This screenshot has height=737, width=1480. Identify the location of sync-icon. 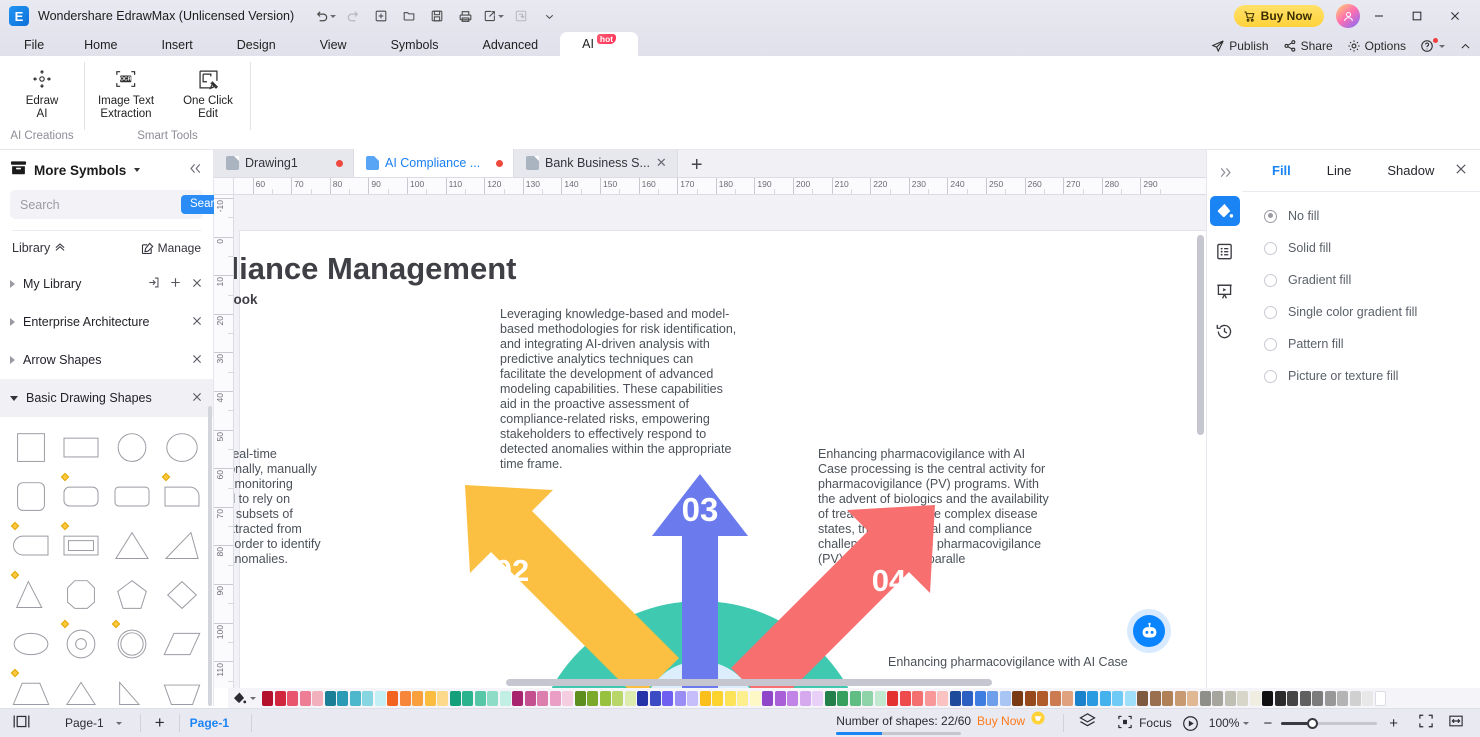
(521, 16).